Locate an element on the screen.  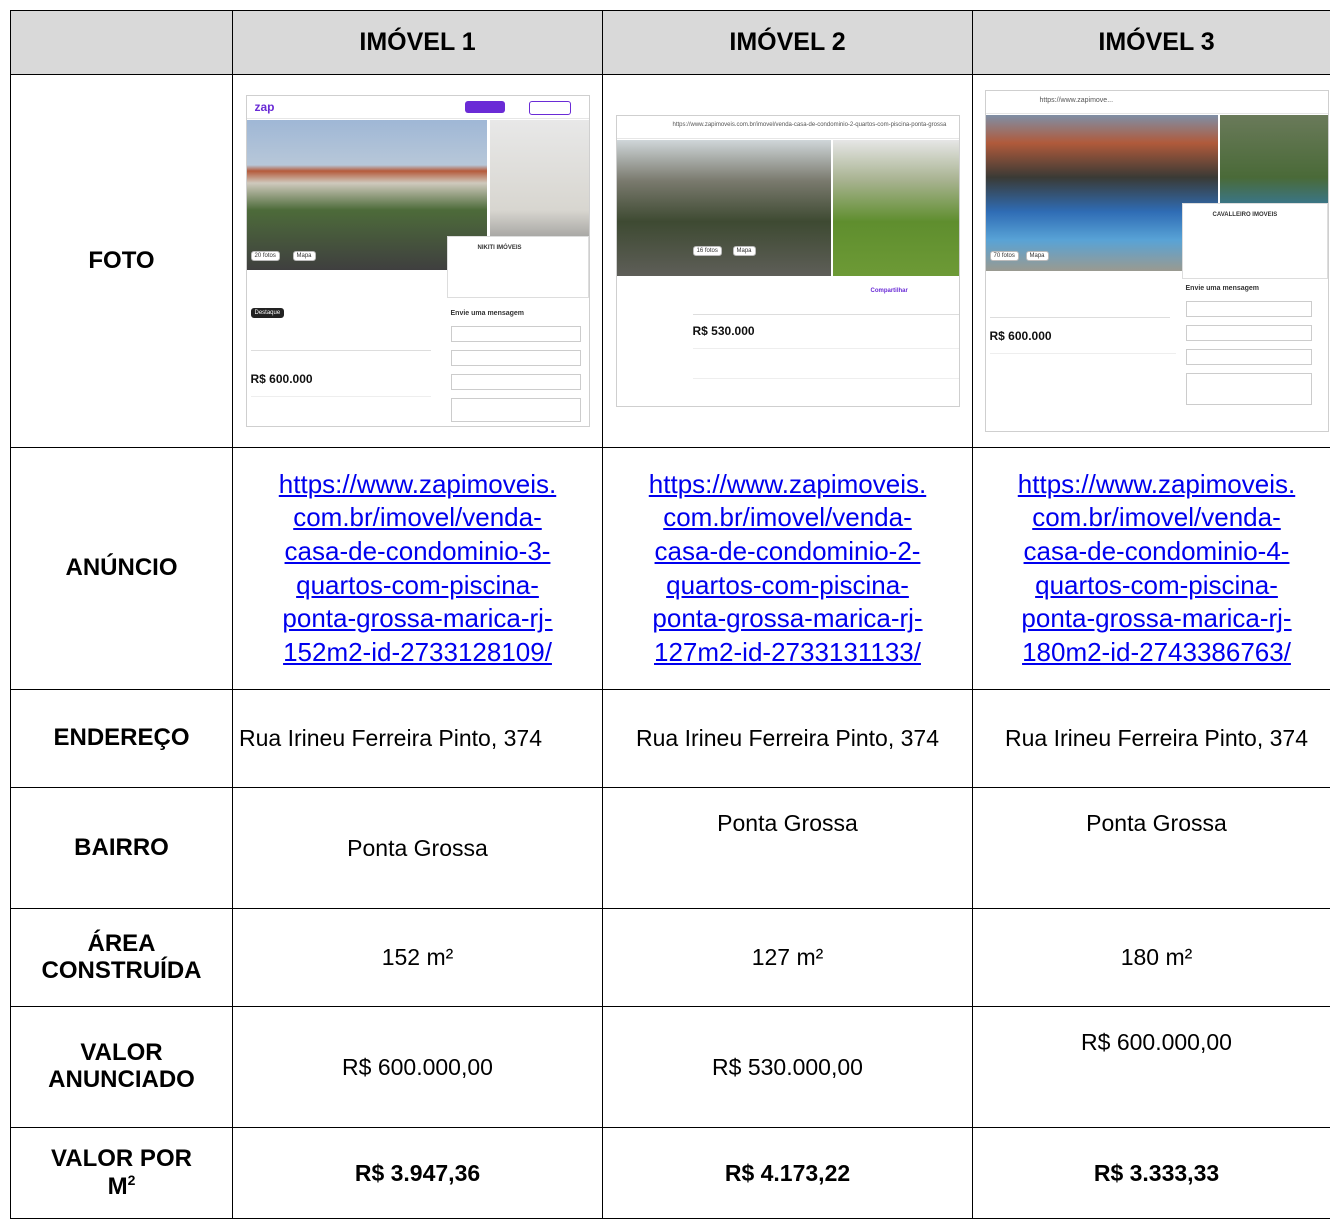
bairro-cell-2: Ponta Grossa is located at coordinates (788, 848).